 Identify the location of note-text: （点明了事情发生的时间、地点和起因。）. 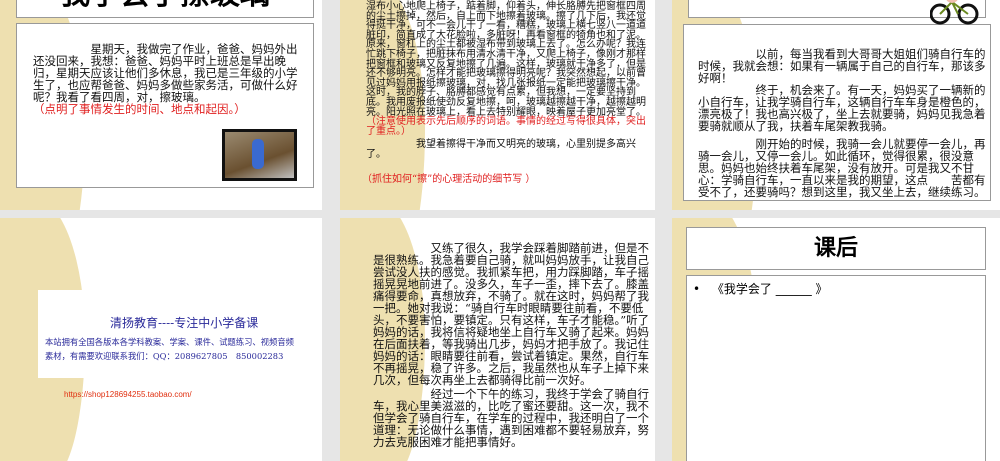
(139, 109).